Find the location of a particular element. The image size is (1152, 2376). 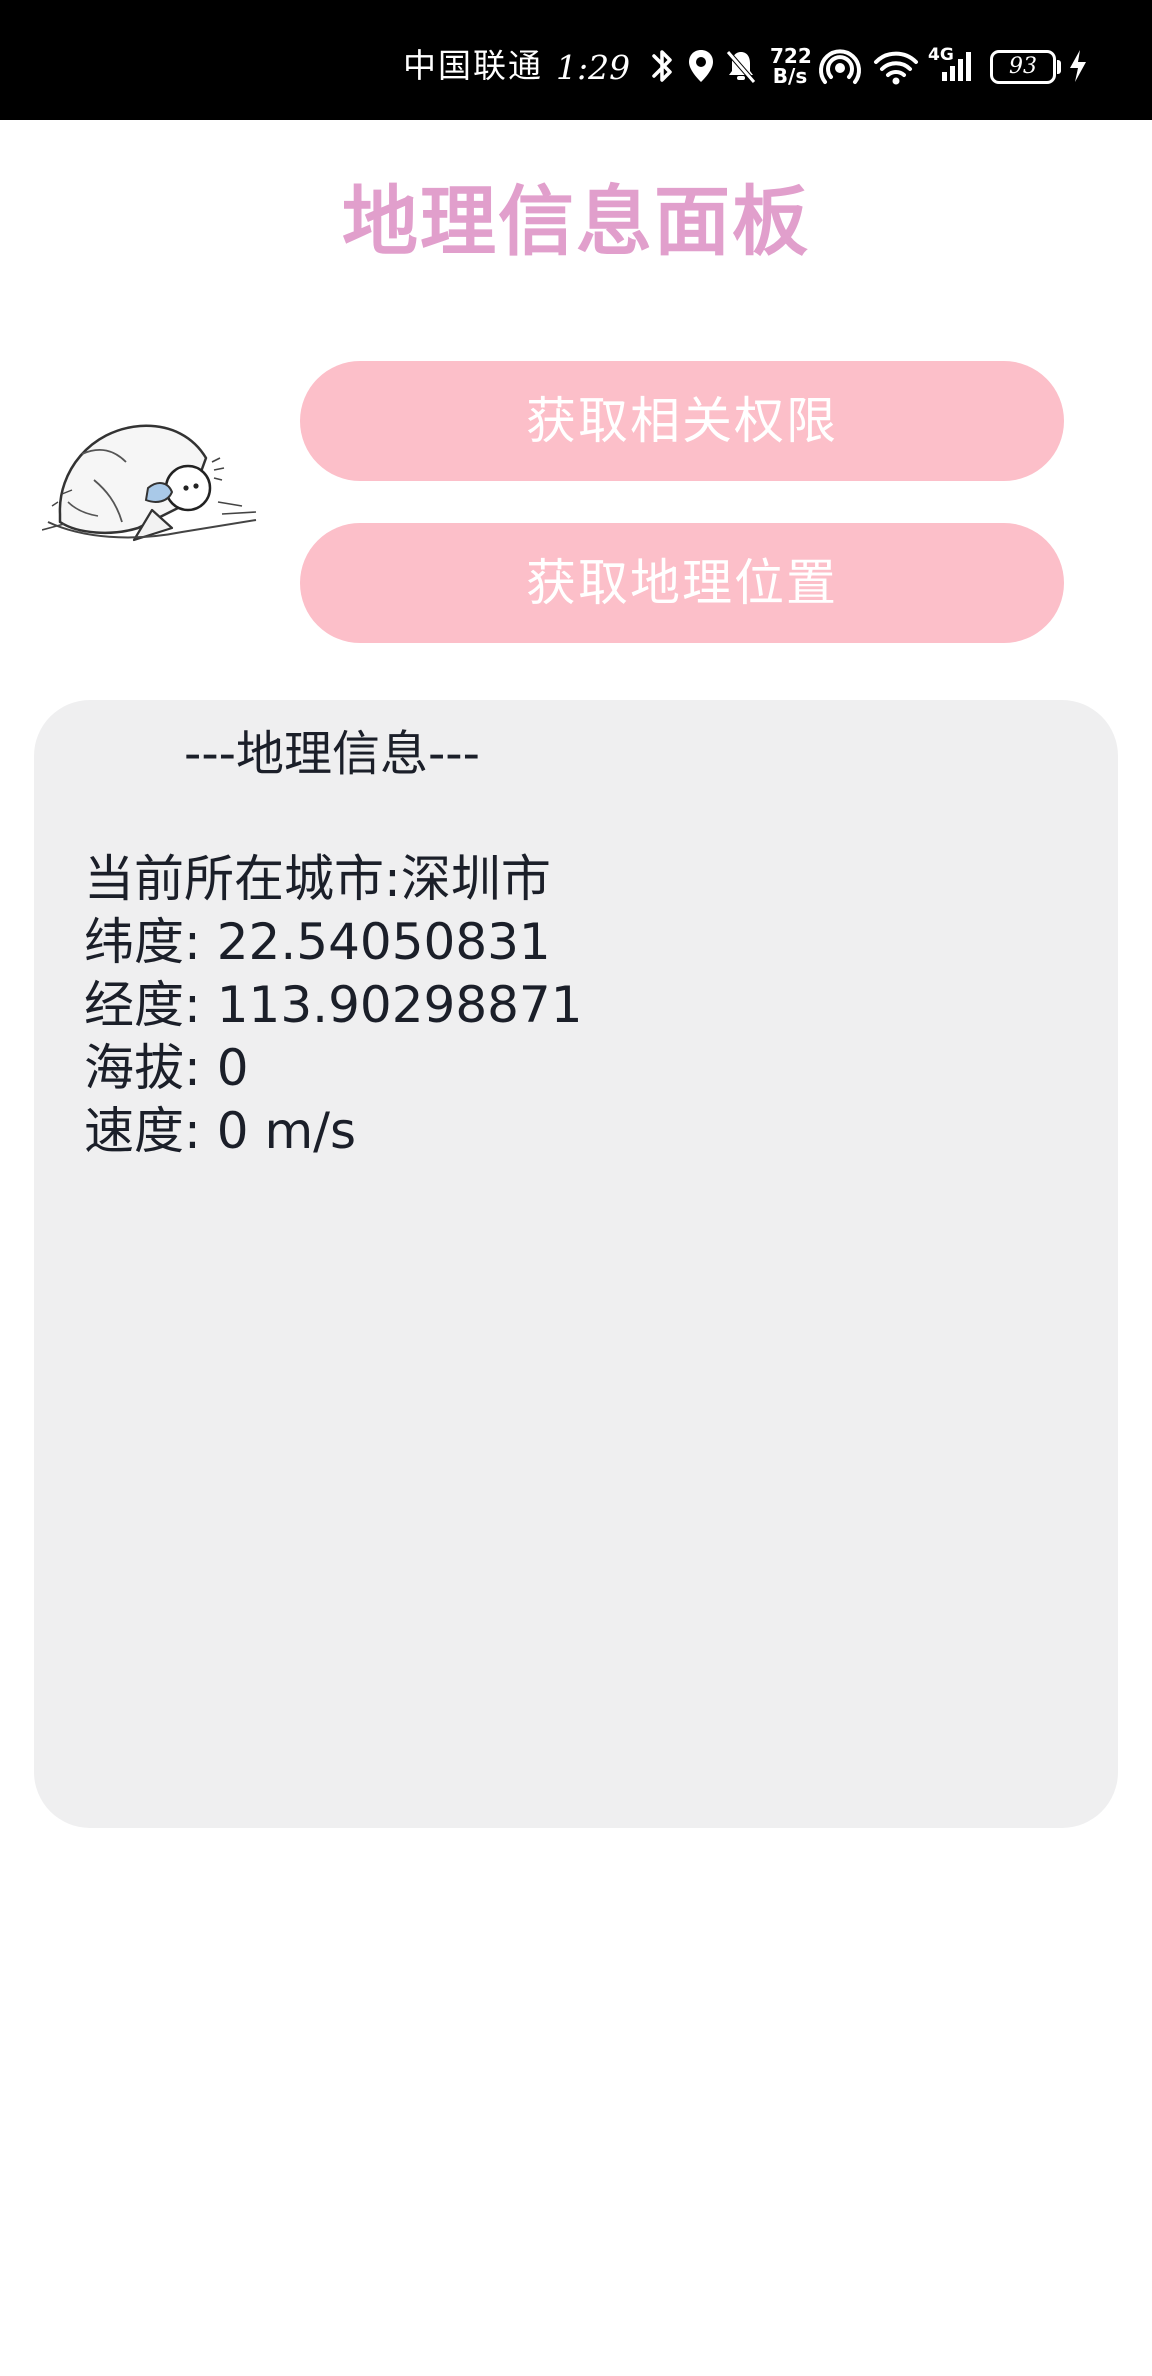

carrier-name: 中国联通 is located at coordinates (473, 65).